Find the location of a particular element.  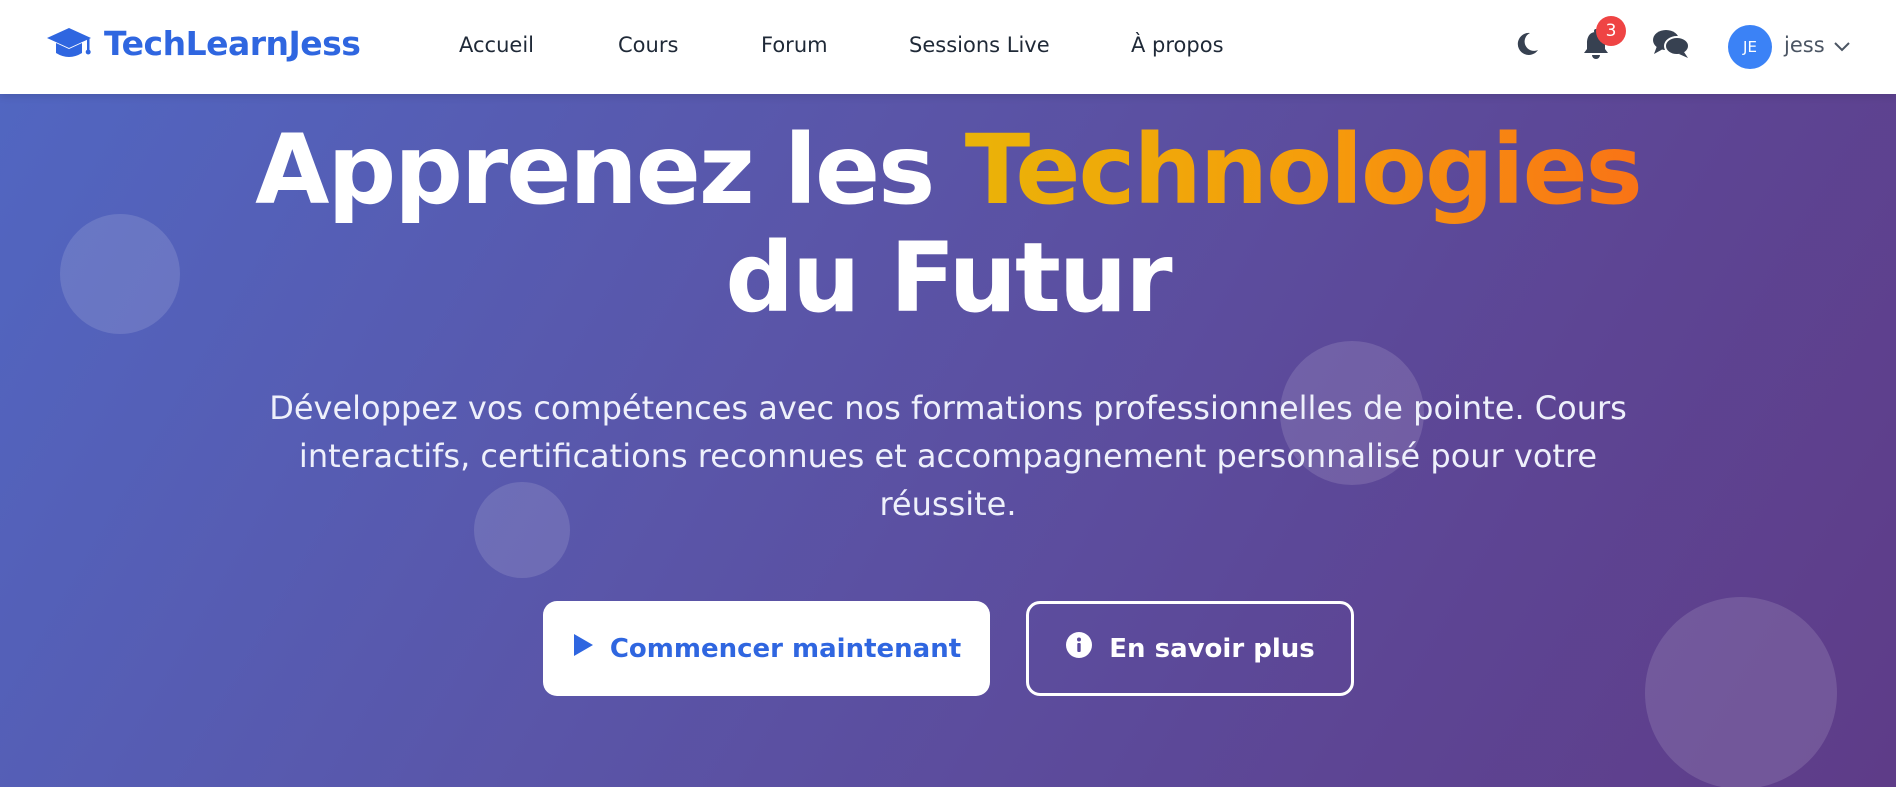

moon-icon is located at coordinates (1527, 46).